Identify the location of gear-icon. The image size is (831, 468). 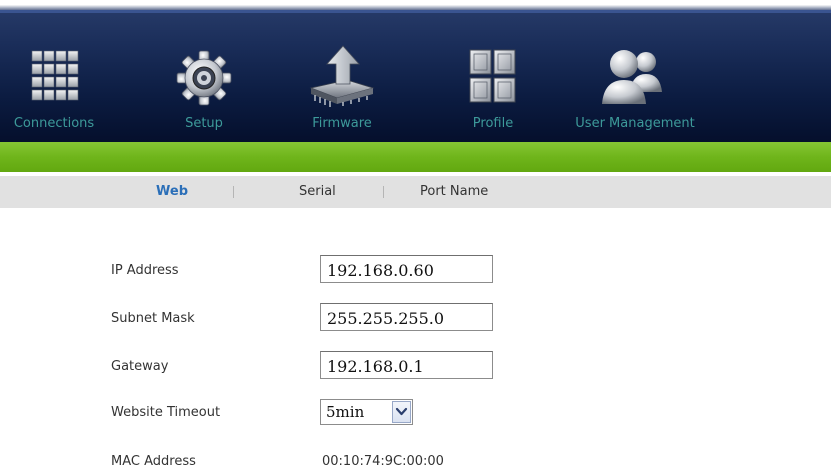
(204, 78).